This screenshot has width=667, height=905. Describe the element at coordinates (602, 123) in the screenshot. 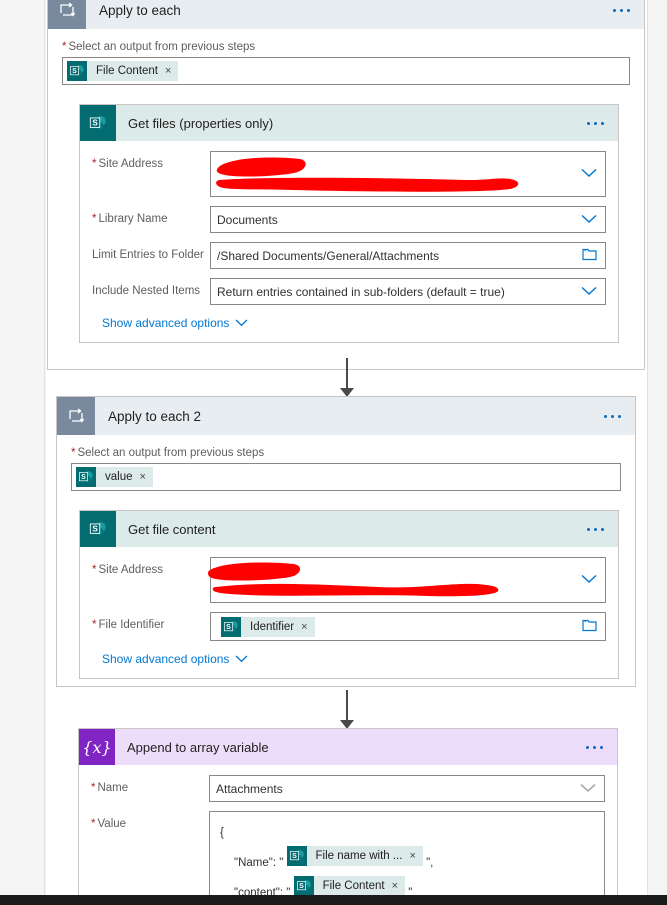

I see `get-files-overflow-menu` at that location.